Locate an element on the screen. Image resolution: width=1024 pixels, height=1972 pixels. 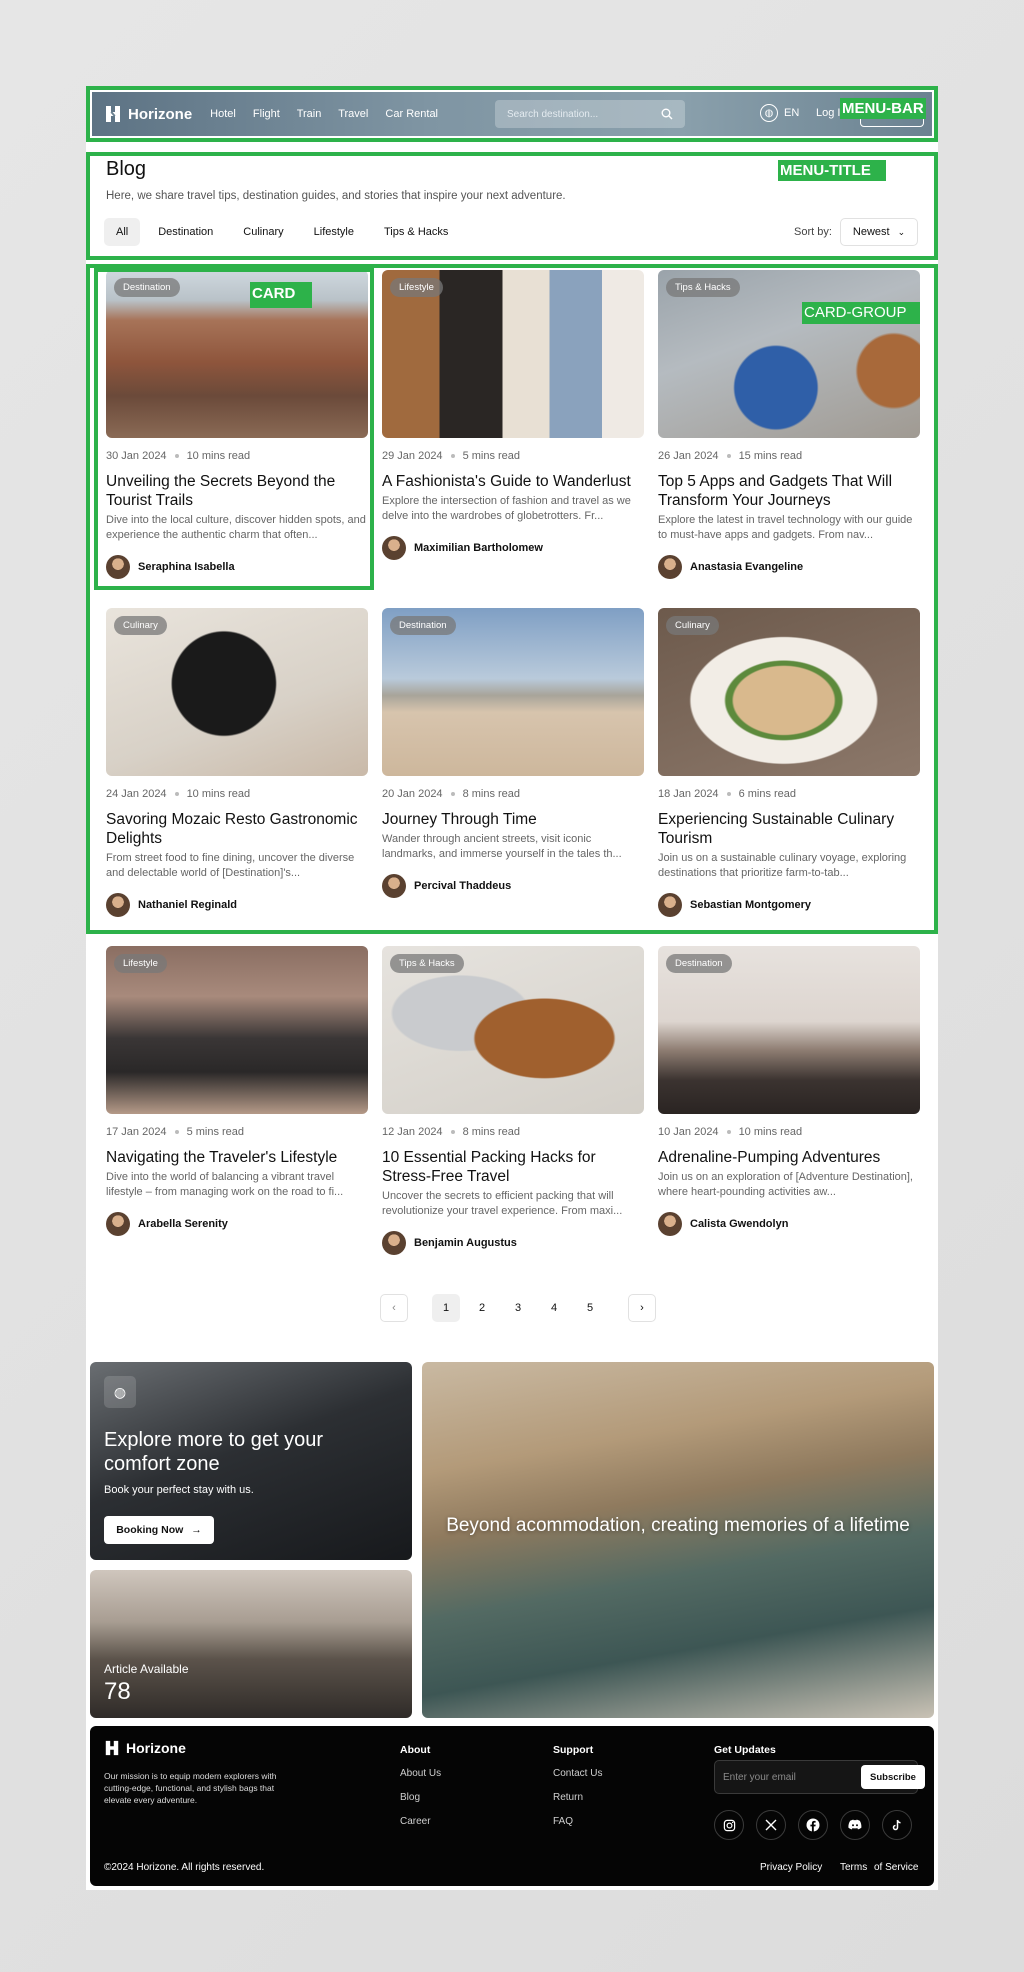
prev-page-button: ‹ is located at coordinates (394, 1308).